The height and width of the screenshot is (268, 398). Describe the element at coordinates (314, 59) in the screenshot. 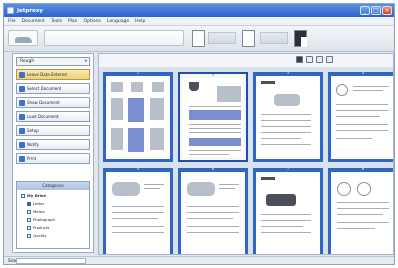

I see `view-tools` at that location.